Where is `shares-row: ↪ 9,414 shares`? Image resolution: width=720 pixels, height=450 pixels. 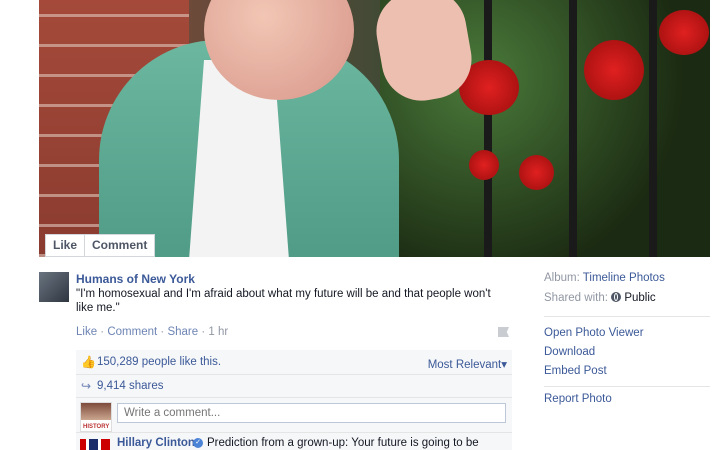
shares-row: ↪ 9,414 shares is located at coordinates (294, 386).